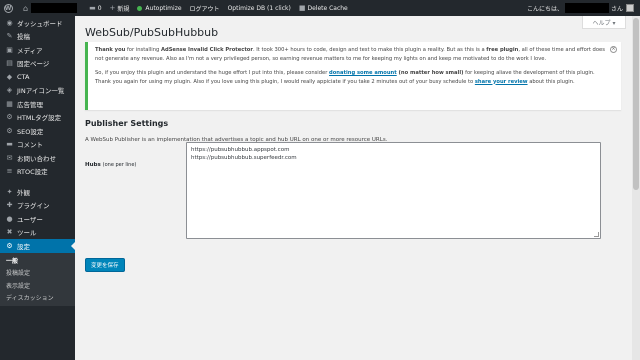 This screenshot has width=640, height=360. I want to click on notice-thank-you: Thank you, so click(110, 50).